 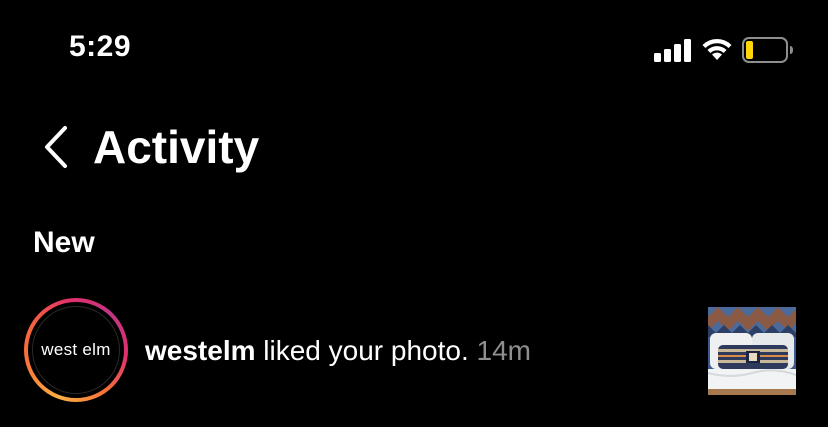 I want to click on status-time: 5:29, so click(x=100, y=46).